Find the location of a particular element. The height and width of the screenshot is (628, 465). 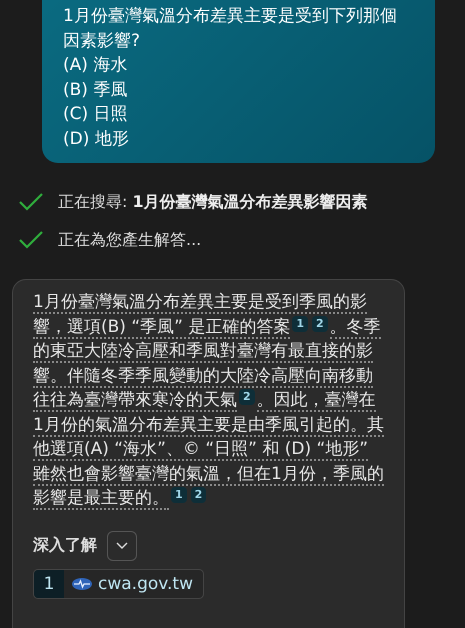

question-text: 1月份臺灣氣溫分布差異主要是受到下列那個因素影響? is located at coordinates (230, 28).